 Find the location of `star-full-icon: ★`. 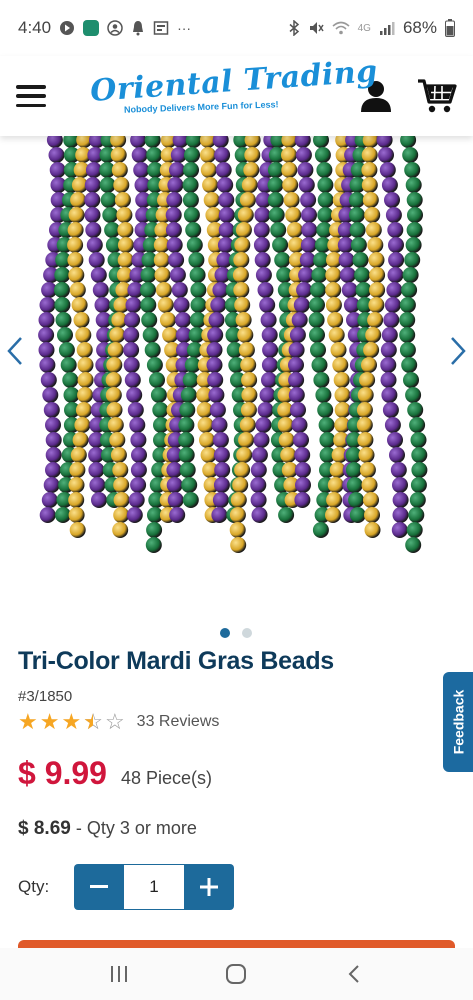

star-full-icon: ★ is located at coordinates (49, 721).